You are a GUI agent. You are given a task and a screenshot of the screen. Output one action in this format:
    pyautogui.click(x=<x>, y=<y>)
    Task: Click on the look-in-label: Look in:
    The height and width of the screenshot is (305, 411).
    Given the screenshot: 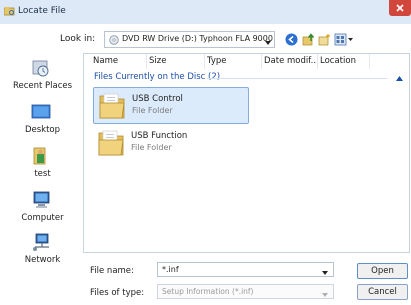 What is the action you would take?
    pyautogui.click(x=78, y=39)
    